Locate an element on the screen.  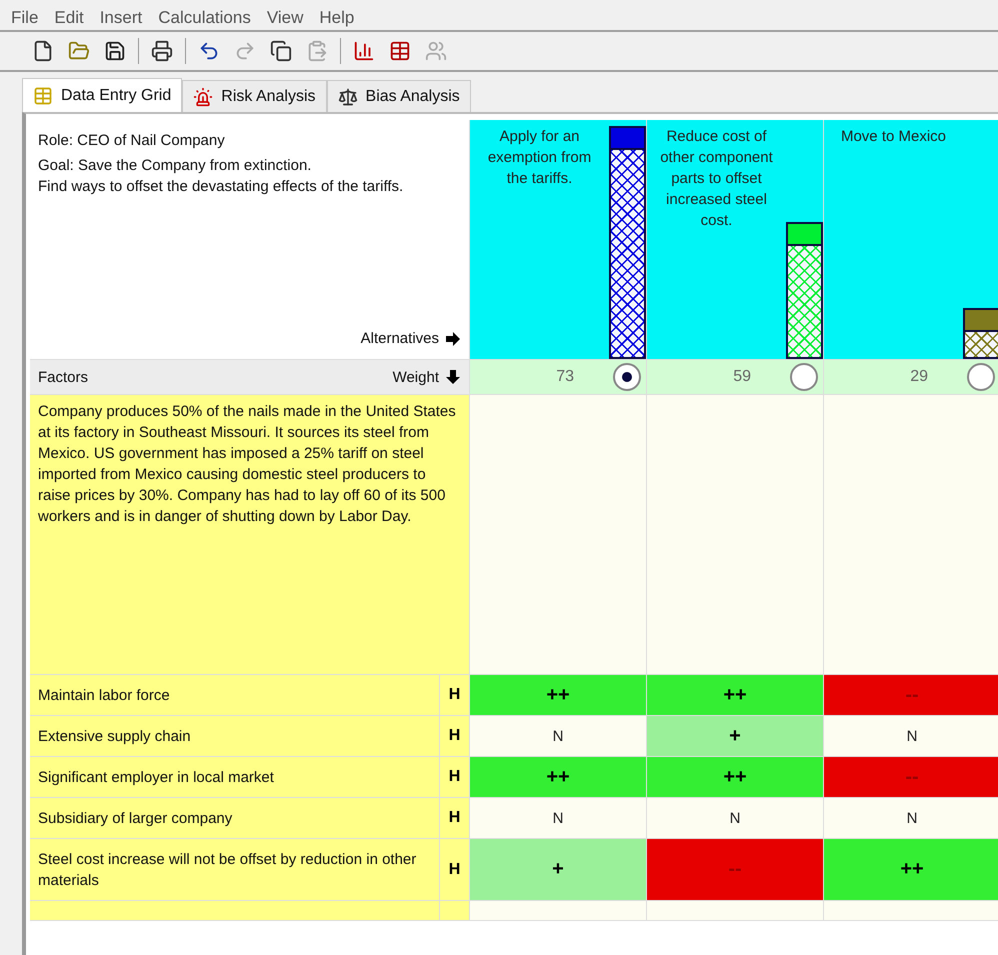
menu-item: View is located at coordinates (285, 19).